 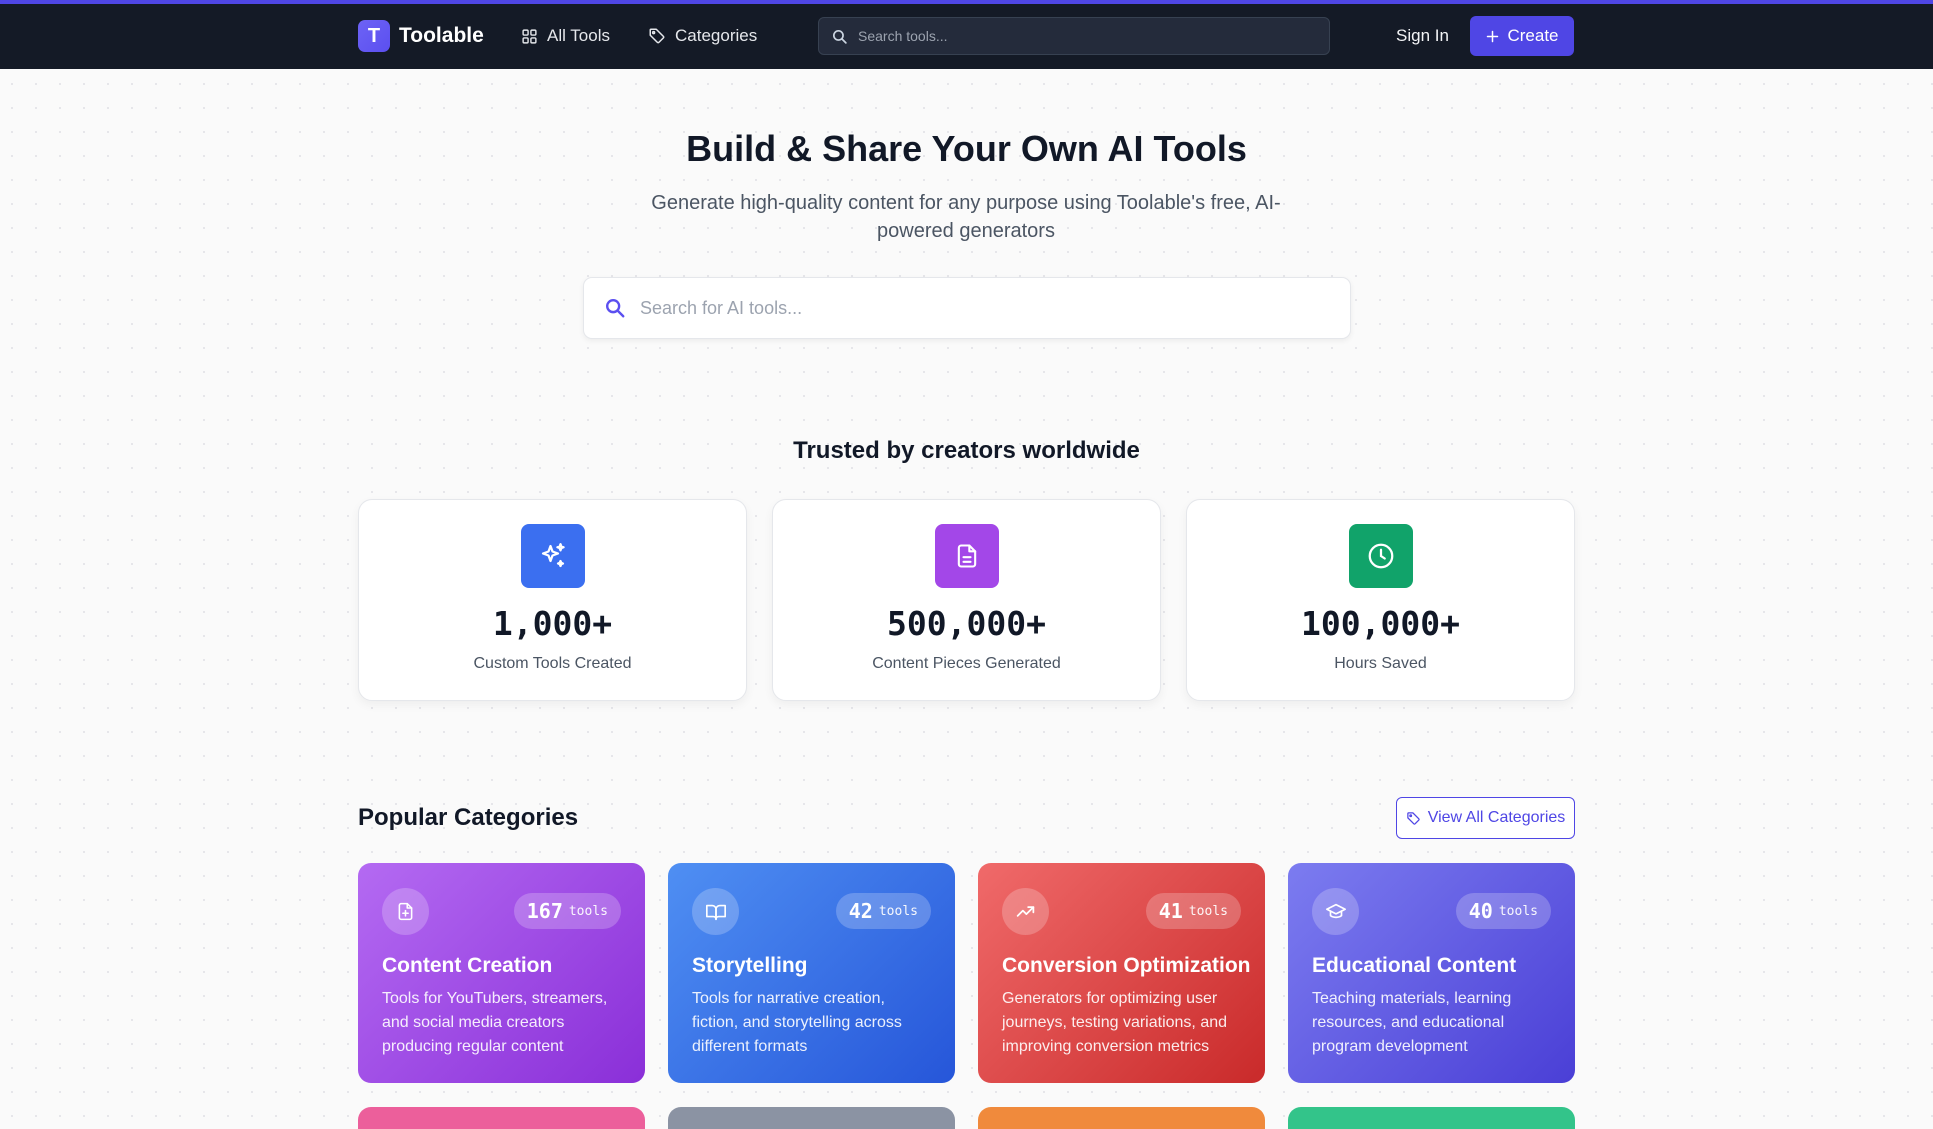 What do you see at coordinates (980, 308) in the screenshot?
I see `hero-search-input` at bounding box center [980, 308].